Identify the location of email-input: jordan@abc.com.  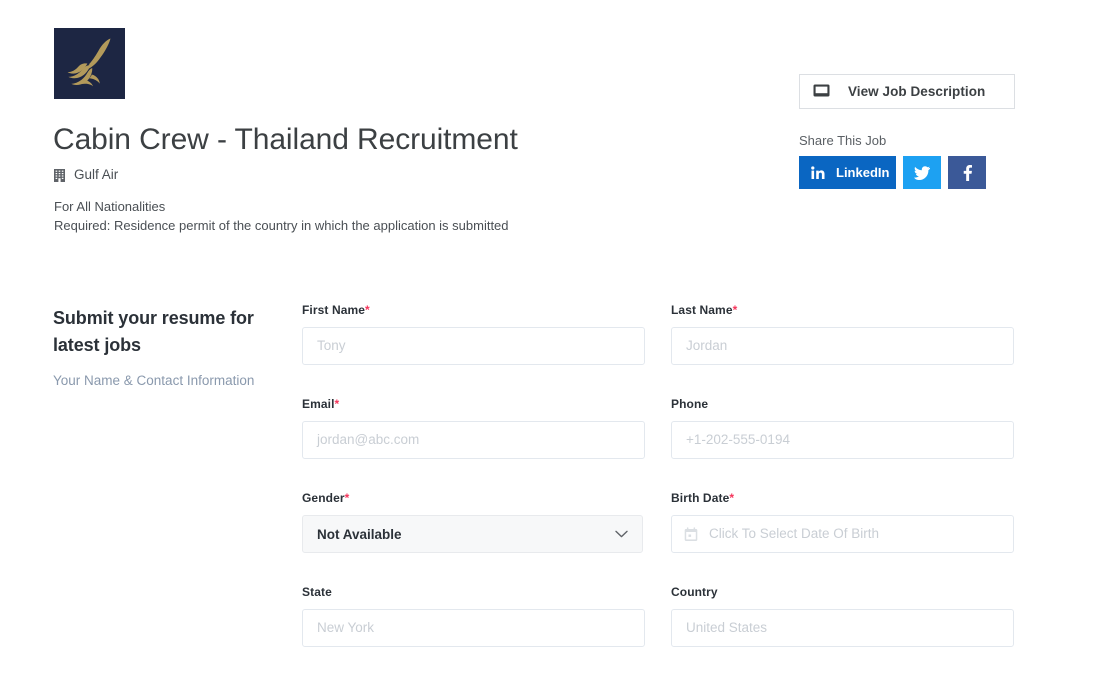
(473, 440).